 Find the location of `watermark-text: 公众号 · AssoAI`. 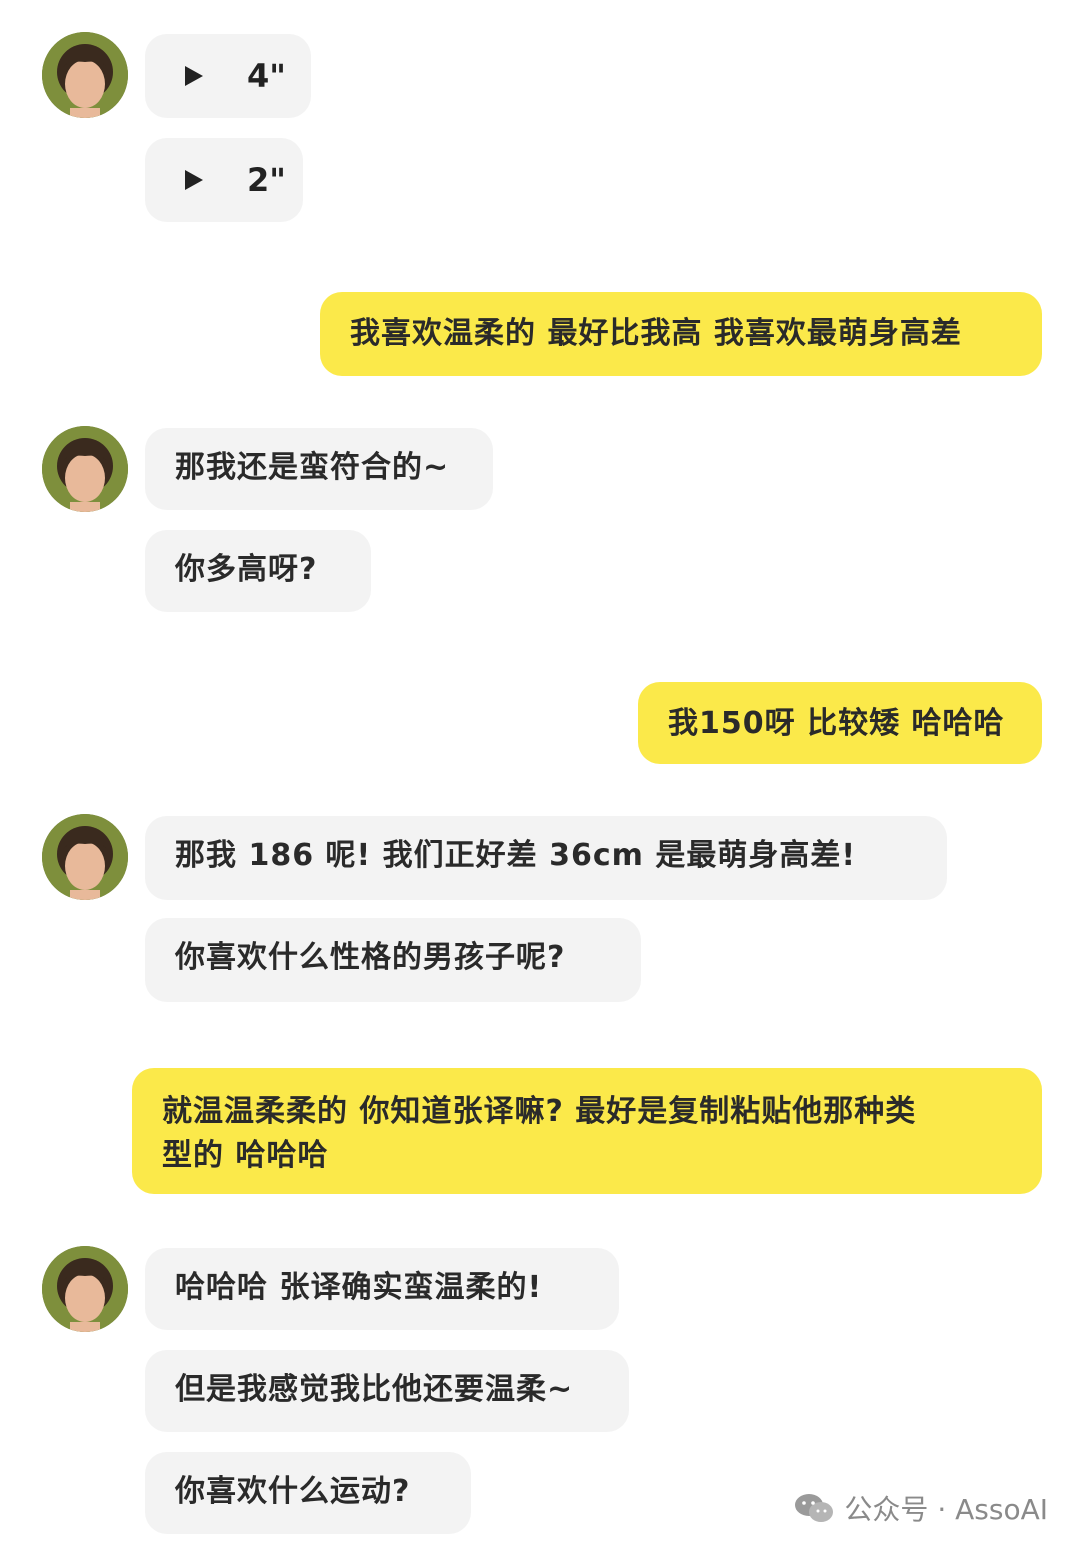

watermark-text: 公众号 · AssoAI is located at coordinates (946, 1509).